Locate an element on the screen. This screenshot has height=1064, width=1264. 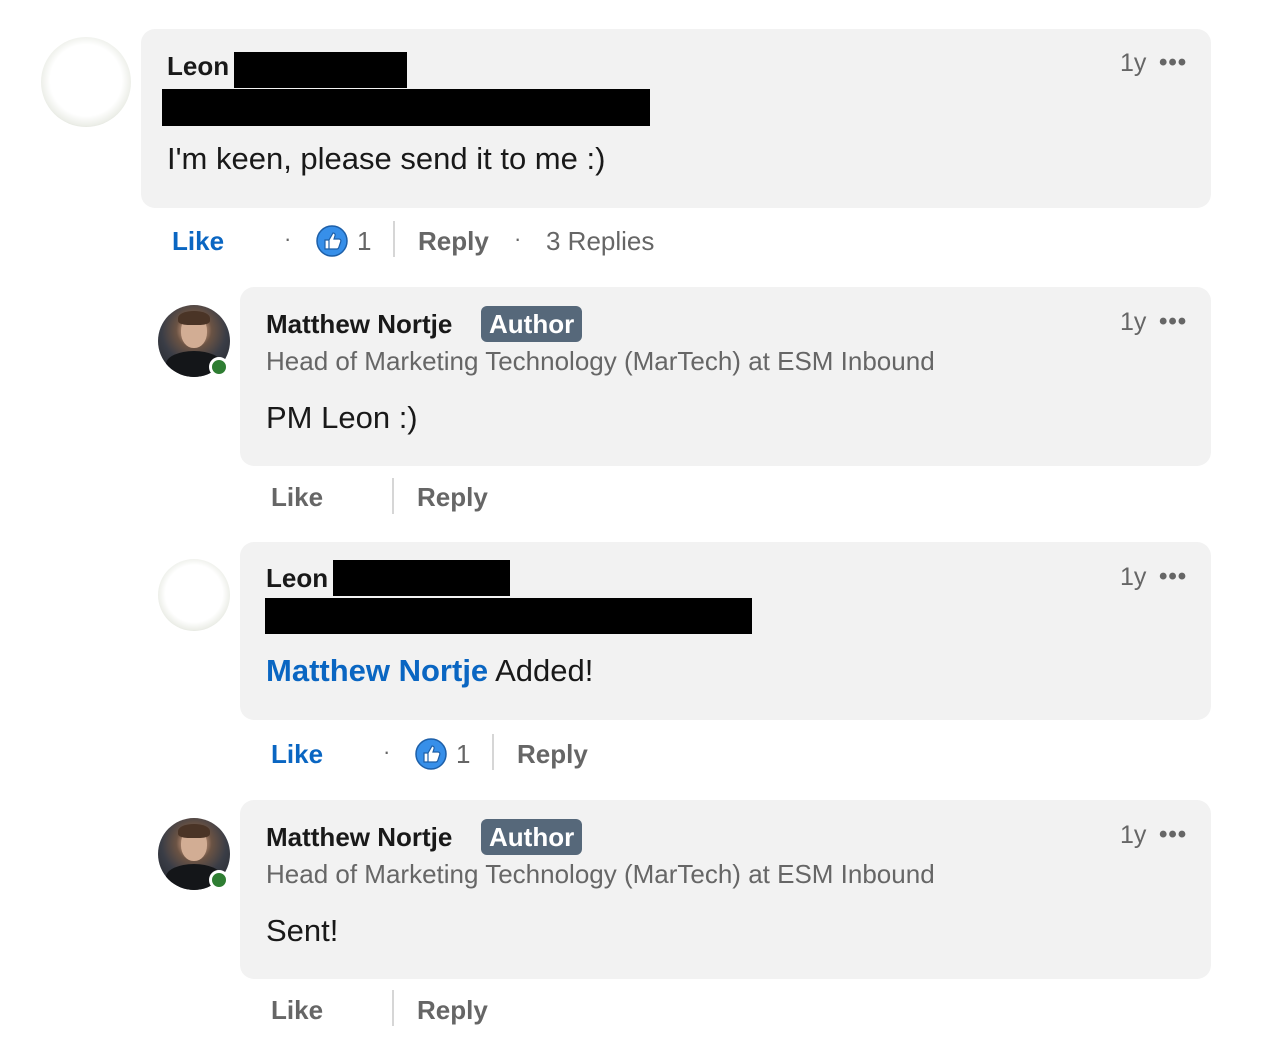
comment-text: Matthew Nortje Added! is located at coordinates (429, 671).